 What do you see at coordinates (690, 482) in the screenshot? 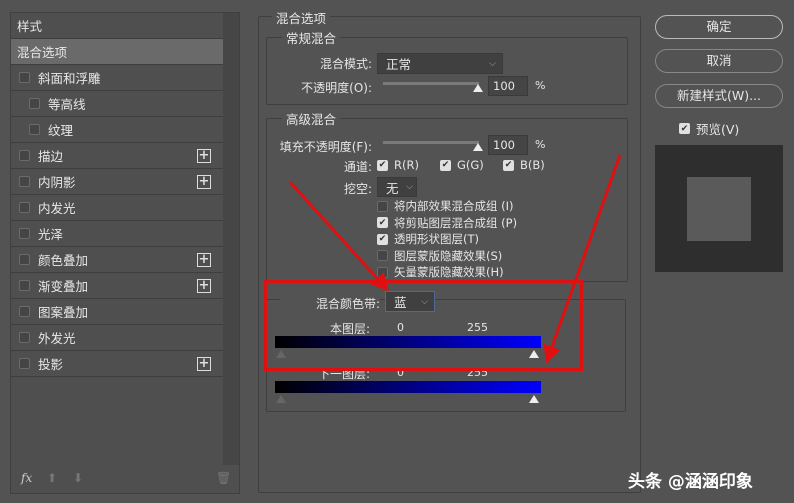
I see `watermark: 头条 @涵涵印象` at bounding box center [690, 482].